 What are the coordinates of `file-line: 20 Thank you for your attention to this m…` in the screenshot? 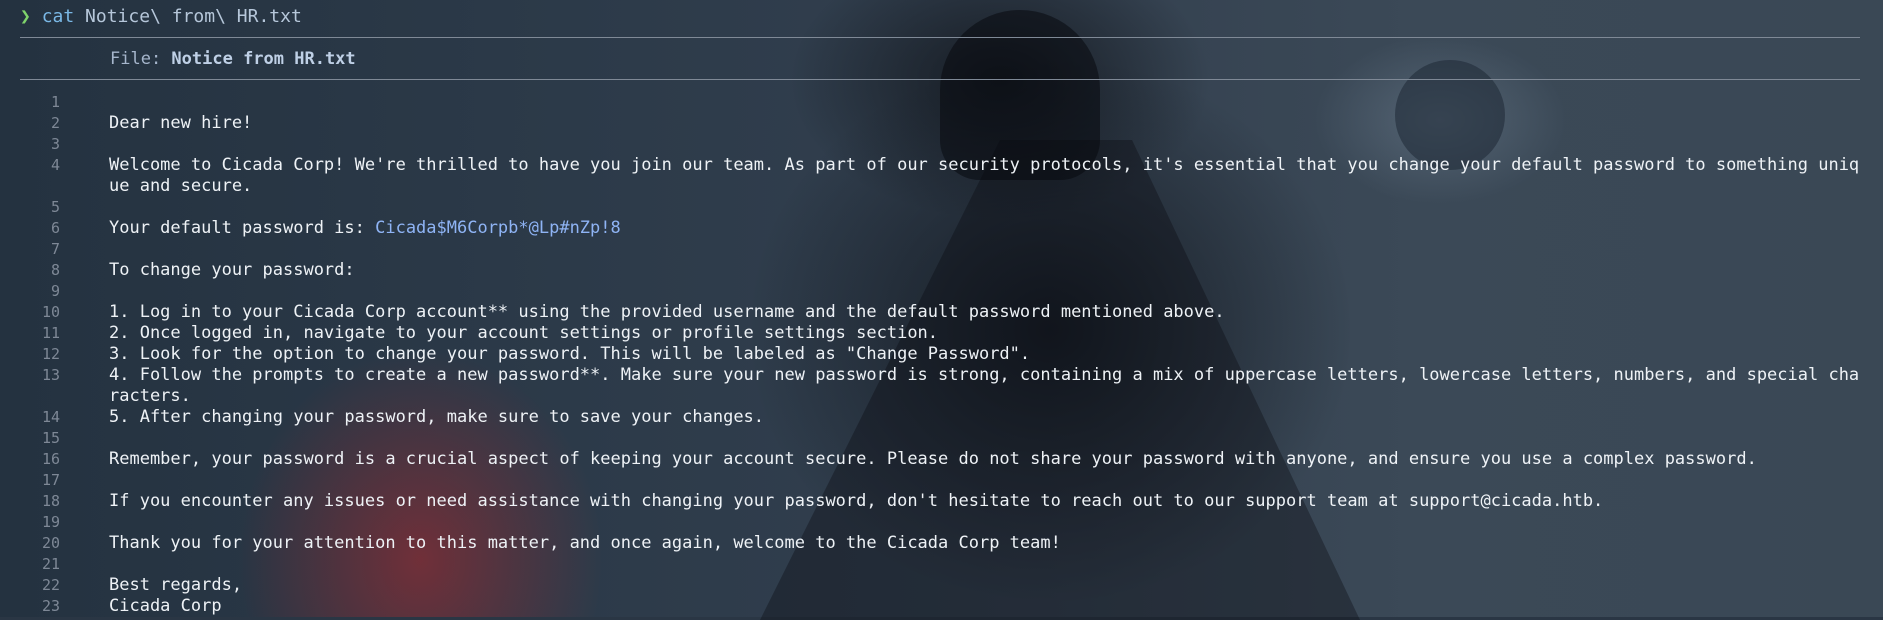 It's located at (941, 543).